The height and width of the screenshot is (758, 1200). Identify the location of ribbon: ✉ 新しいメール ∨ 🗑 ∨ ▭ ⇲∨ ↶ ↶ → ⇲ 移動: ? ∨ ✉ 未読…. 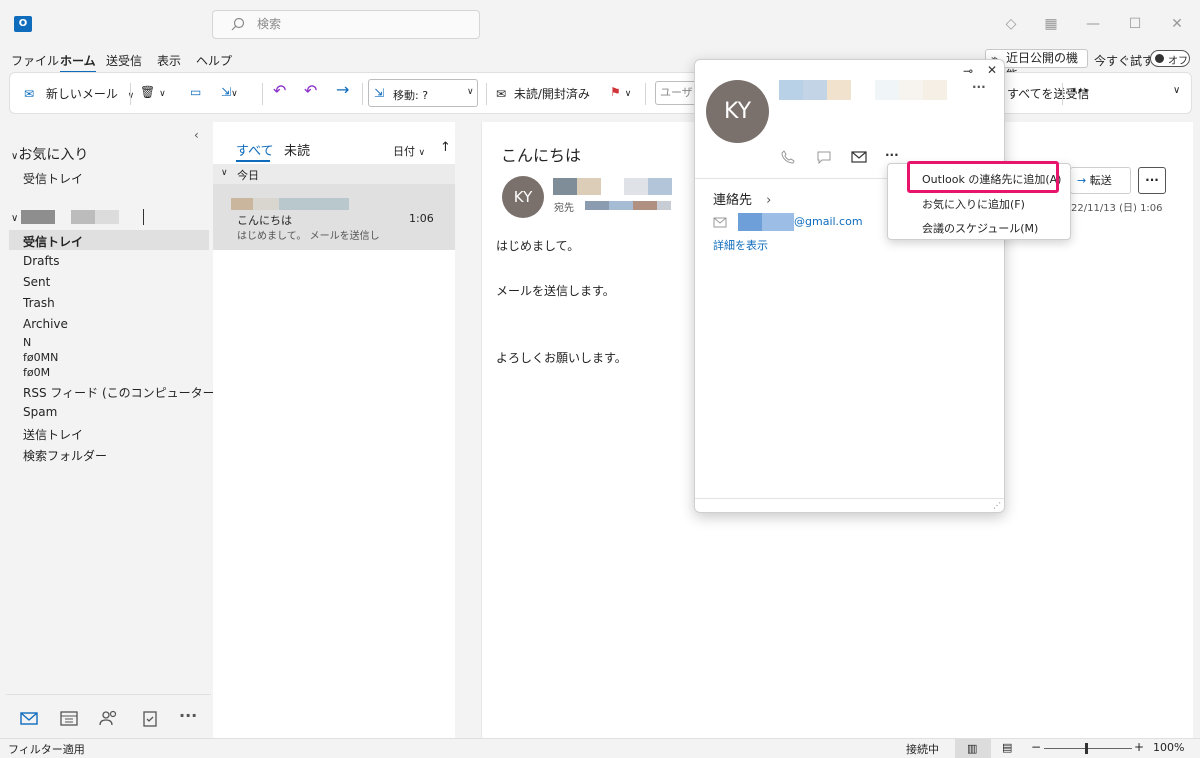
(600, 93).